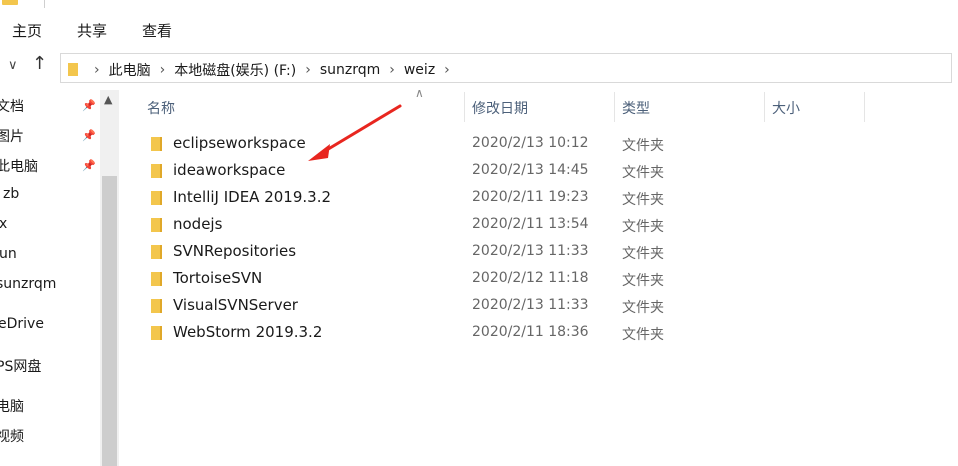 The image size is (958, 466). Describe the element at coordinates (479, 29) in the screenshot. I see `ribbon: 主页 共享 查看` at that location.